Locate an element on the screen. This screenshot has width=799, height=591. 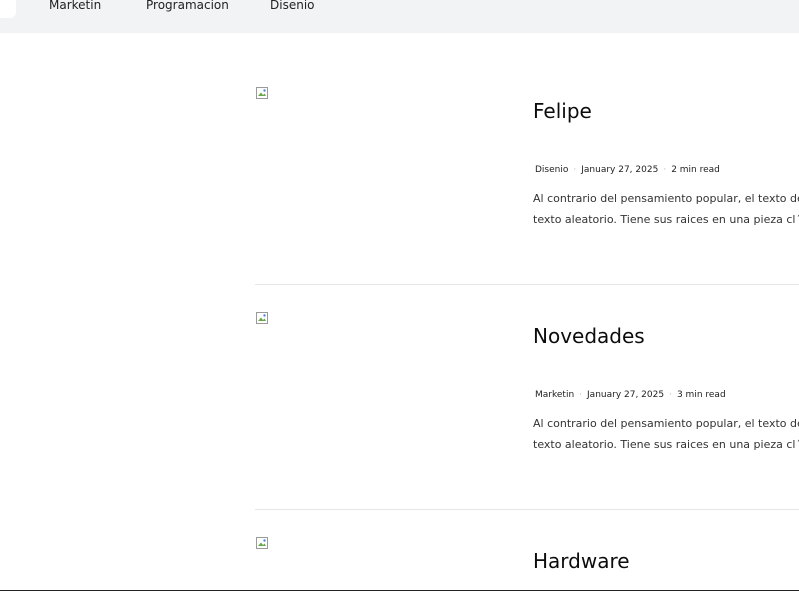
post-read-time: 2 min read is located at coordinates (695, 170).